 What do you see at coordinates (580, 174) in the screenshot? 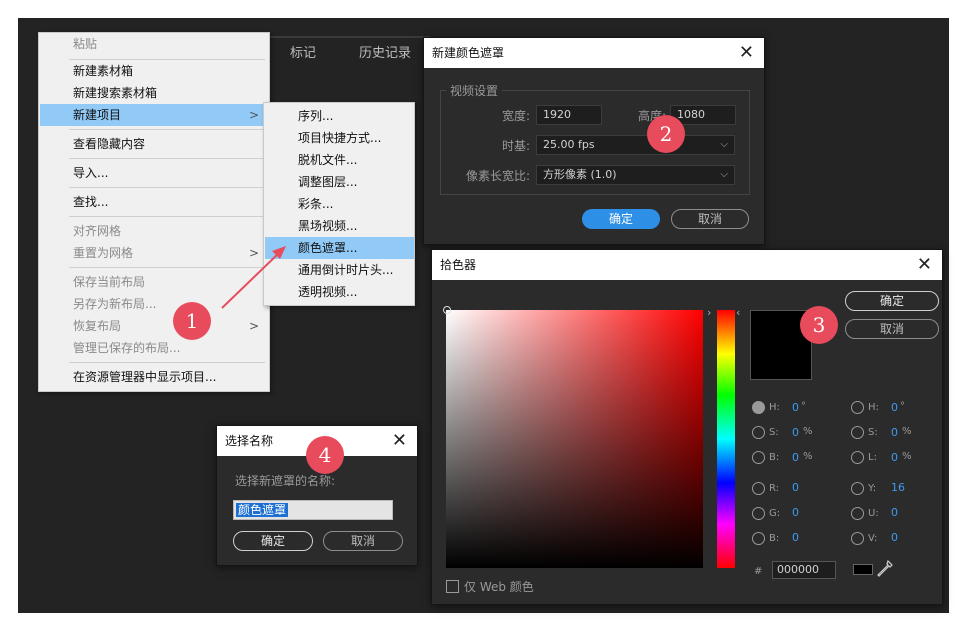
I see `pixel-aspect-value: 方形像素 (1.0)` at bounding box center [580, 174].